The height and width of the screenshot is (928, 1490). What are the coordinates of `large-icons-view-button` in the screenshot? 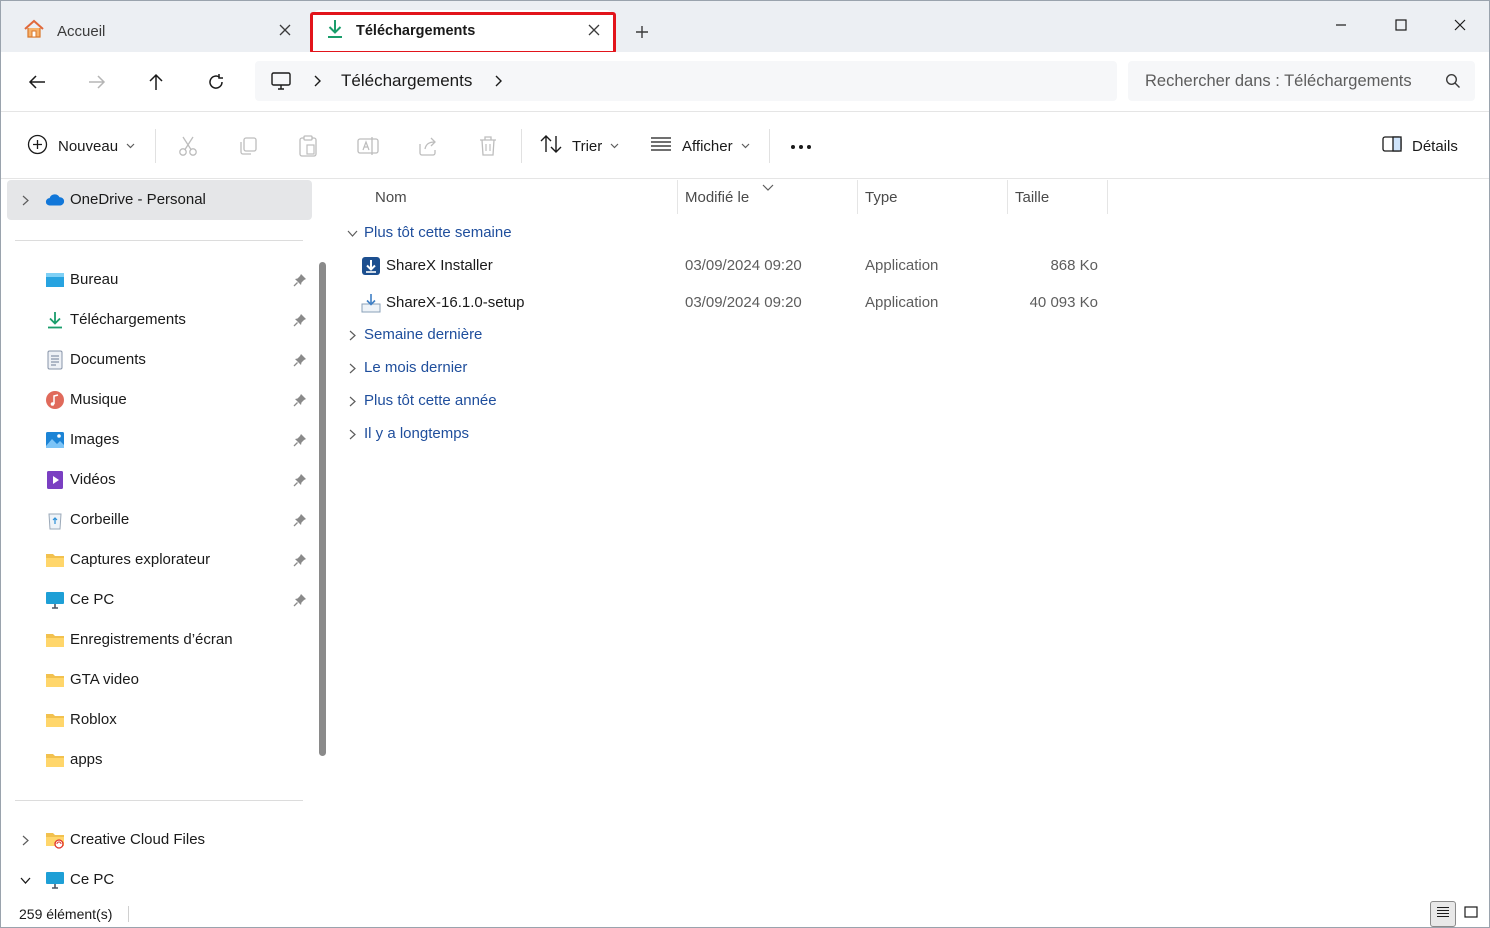 It's located at (1471, 914).